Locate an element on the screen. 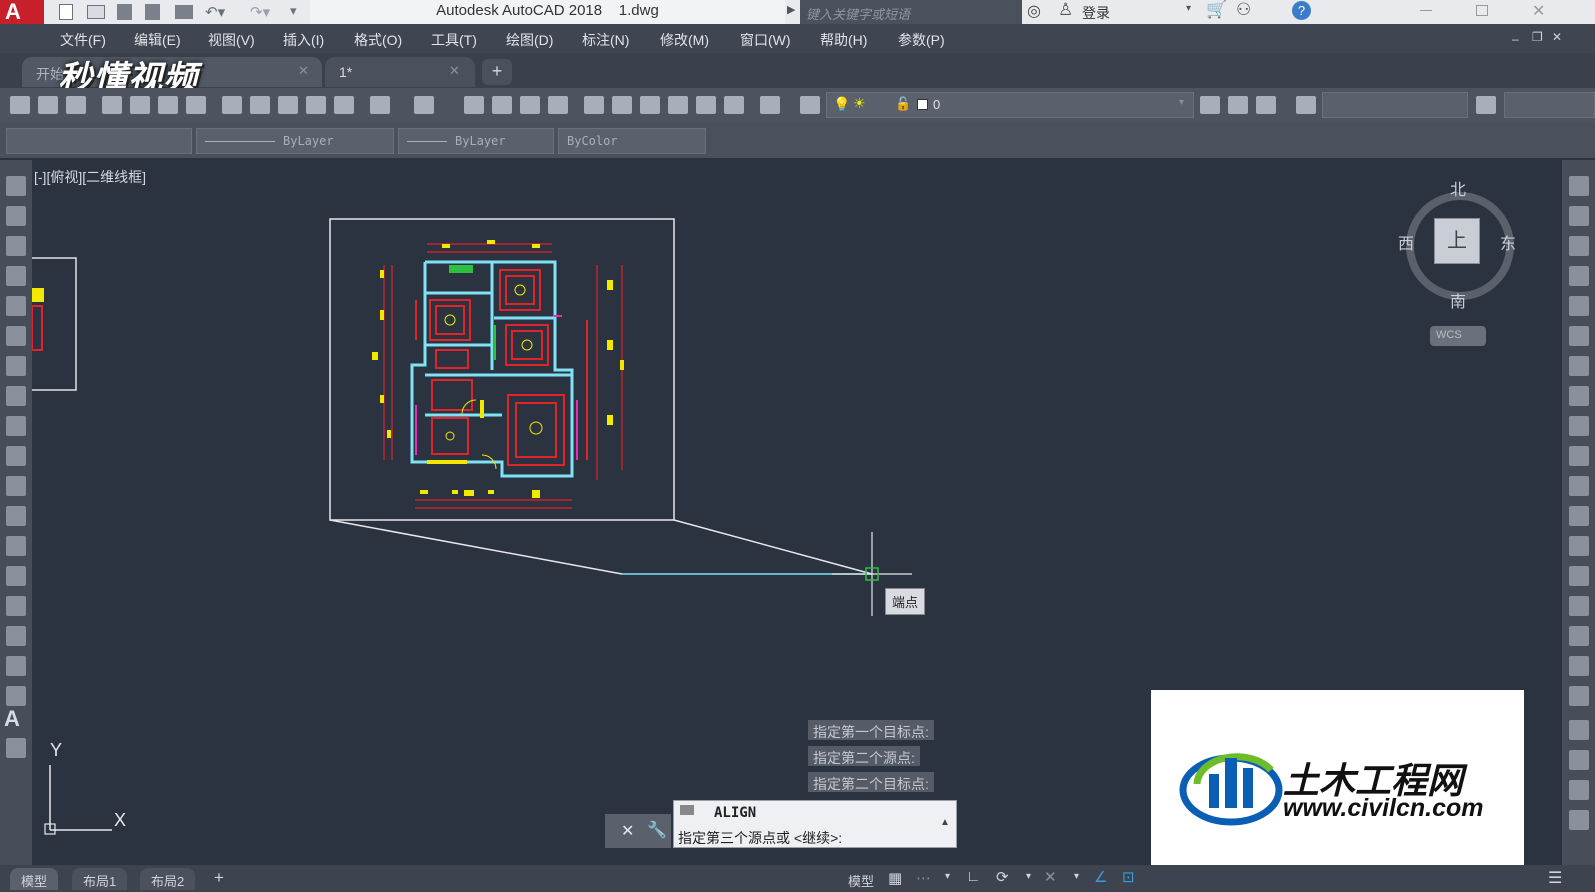 This screenshot has width=1595, height=892. cart-icon: 🛒 is located at coordinates (1216, 10).